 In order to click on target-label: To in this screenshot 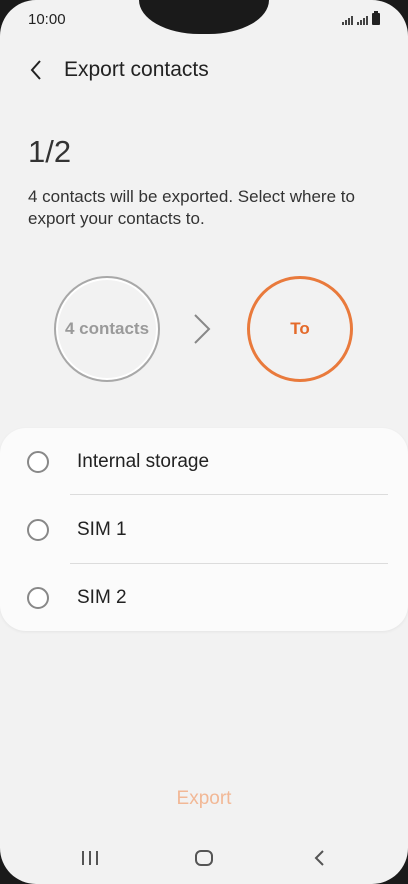, I will do `click(300, 328)`.